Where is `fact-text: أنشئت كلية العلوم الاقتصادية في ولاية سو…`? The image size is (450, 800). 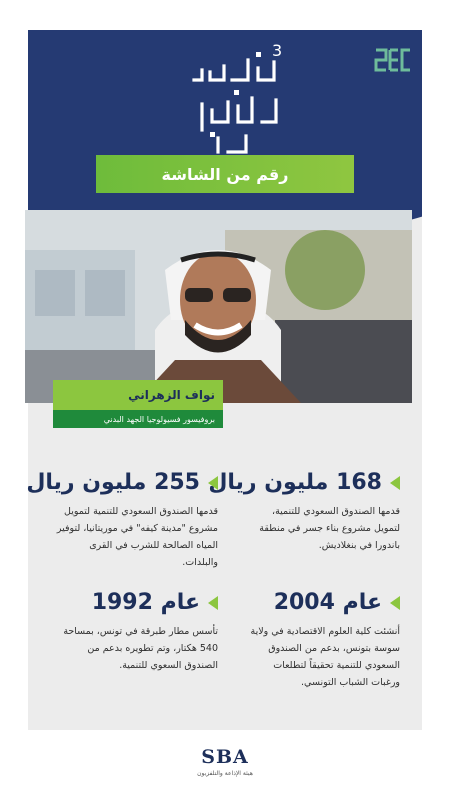
fact-text: أنشئت كلية العلوم الاقتصادية في ولاية سو… is located at coordinates (325, 657).